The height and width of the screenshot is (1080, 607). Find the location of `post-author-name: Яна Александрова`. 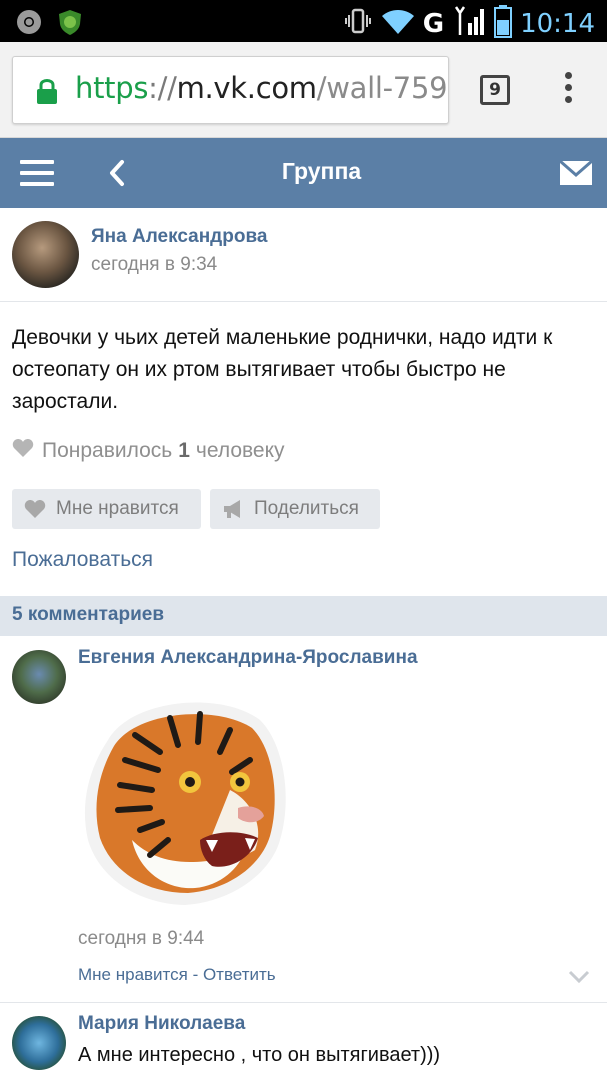

post-author-name: Яна Александрова is located at coordinates (179, 237).